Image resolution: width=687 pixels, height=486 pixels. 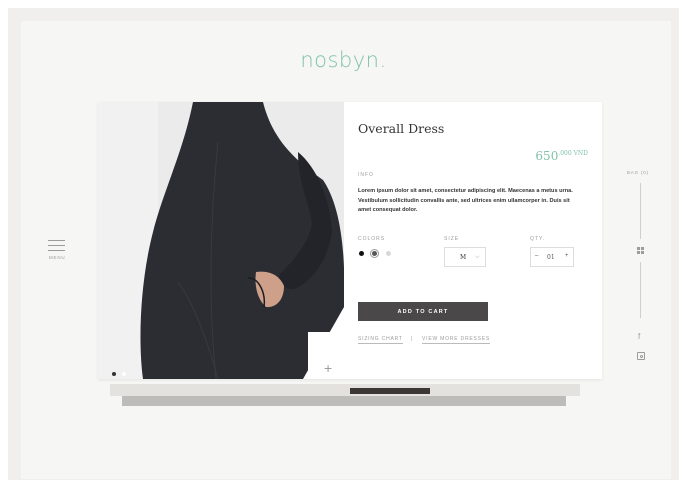 I want to click on view-more-dresses-link: VIEW MORE DRESSES, so click(x=456, y=340).